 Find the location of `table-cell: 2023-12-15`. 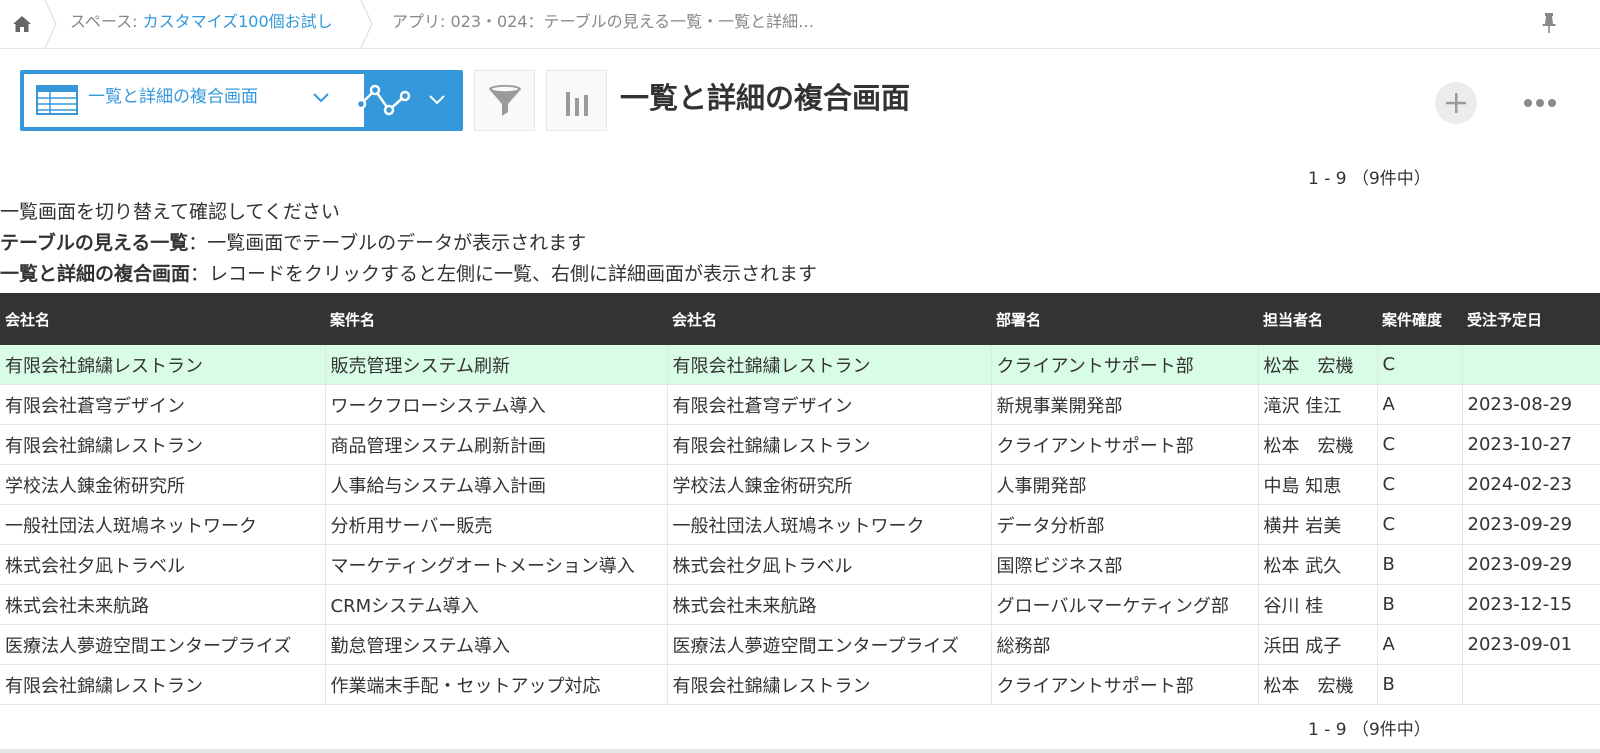

table-cell: 2023-12-15 is located at coordinates (1531, 604).